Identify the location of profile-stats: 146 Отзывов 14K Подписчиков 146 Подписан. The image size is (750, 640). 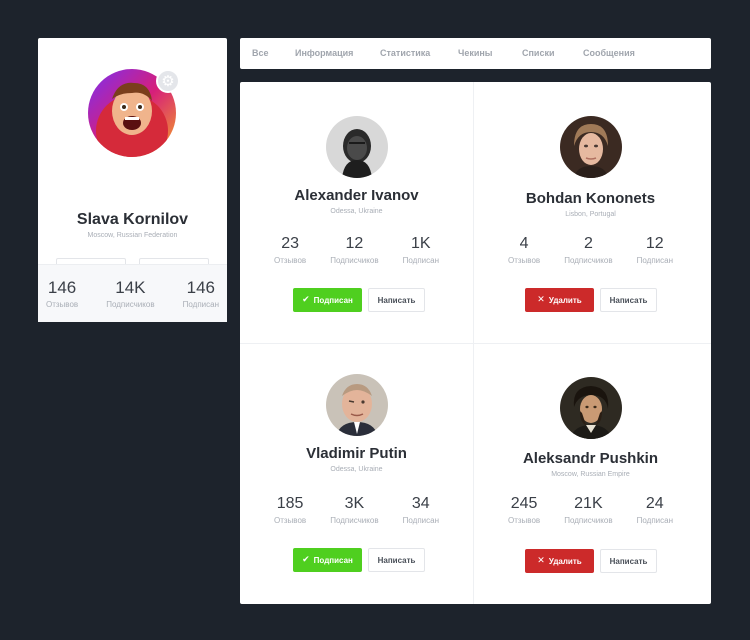
(132, 293).